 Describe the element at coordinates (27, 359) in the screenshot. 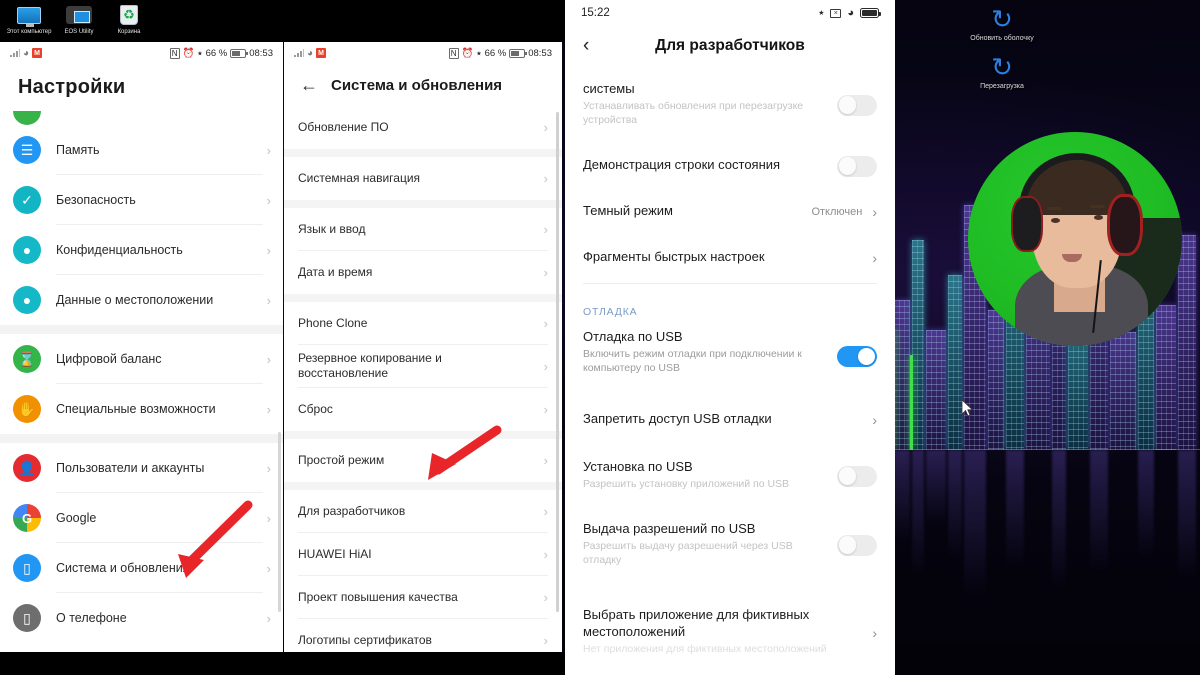

I see `digital-balance-icon: ⌛` at that location.